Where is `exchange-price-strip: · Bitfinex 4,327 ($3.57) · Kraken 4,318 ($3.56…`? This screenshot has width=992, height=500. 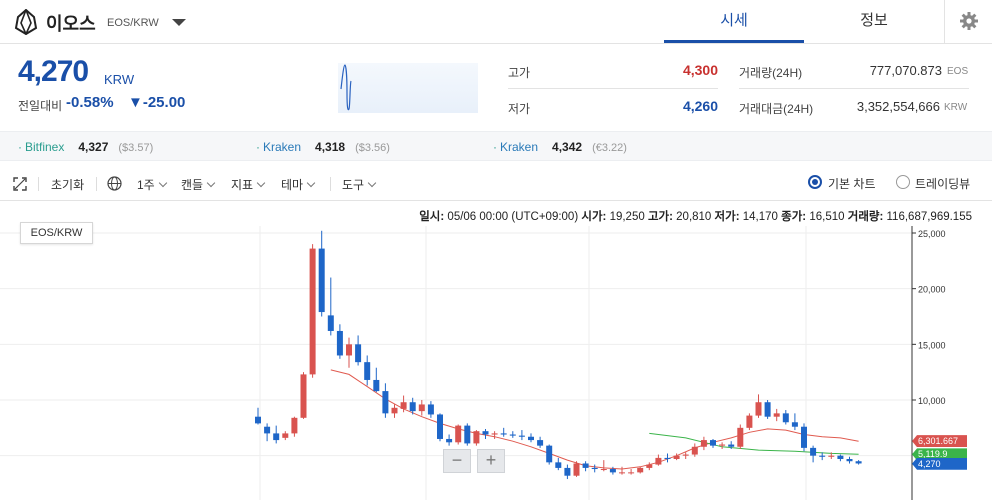 exchange-price-strip: · Bitfinex 4,327 ($3.57) · Kraken 4,318 ($3.56… is located at coordinates (496, 146).